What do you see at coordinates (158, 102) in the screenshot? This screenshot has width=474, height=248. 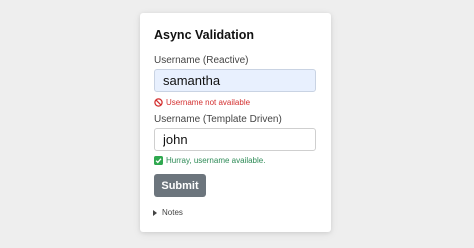 I see `prohibited-icon` at bounding box center [158, 102].